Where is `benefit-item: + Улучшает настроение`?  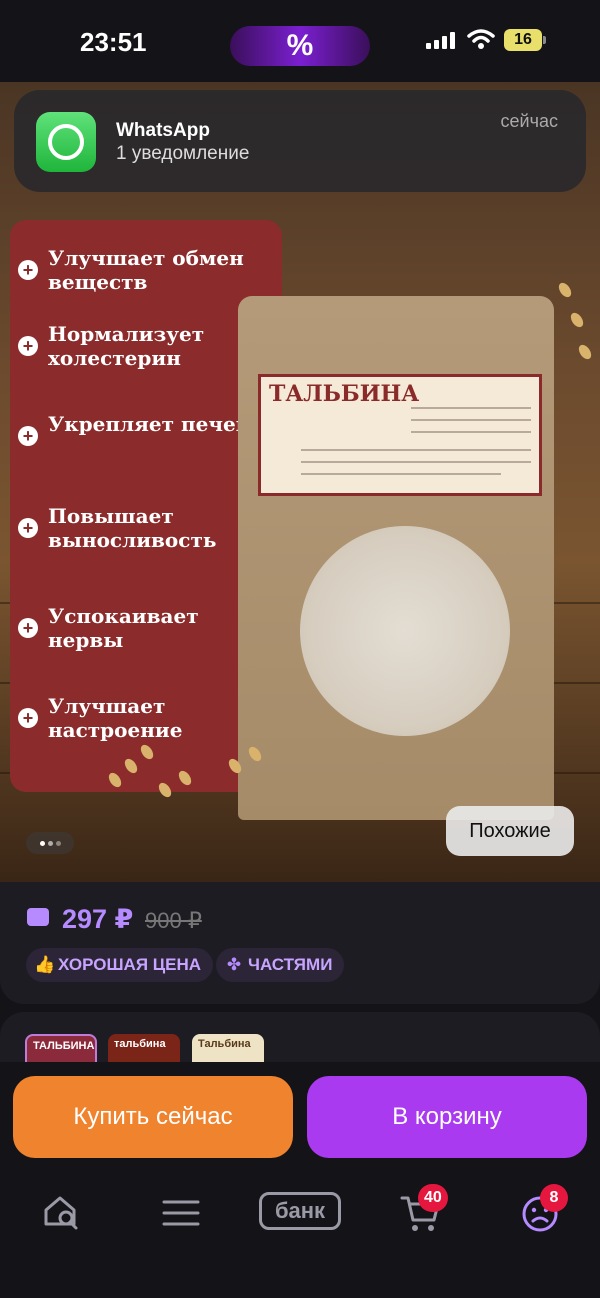
benefit-item: + Улучшает настроение is located at coordinates (143, 718).